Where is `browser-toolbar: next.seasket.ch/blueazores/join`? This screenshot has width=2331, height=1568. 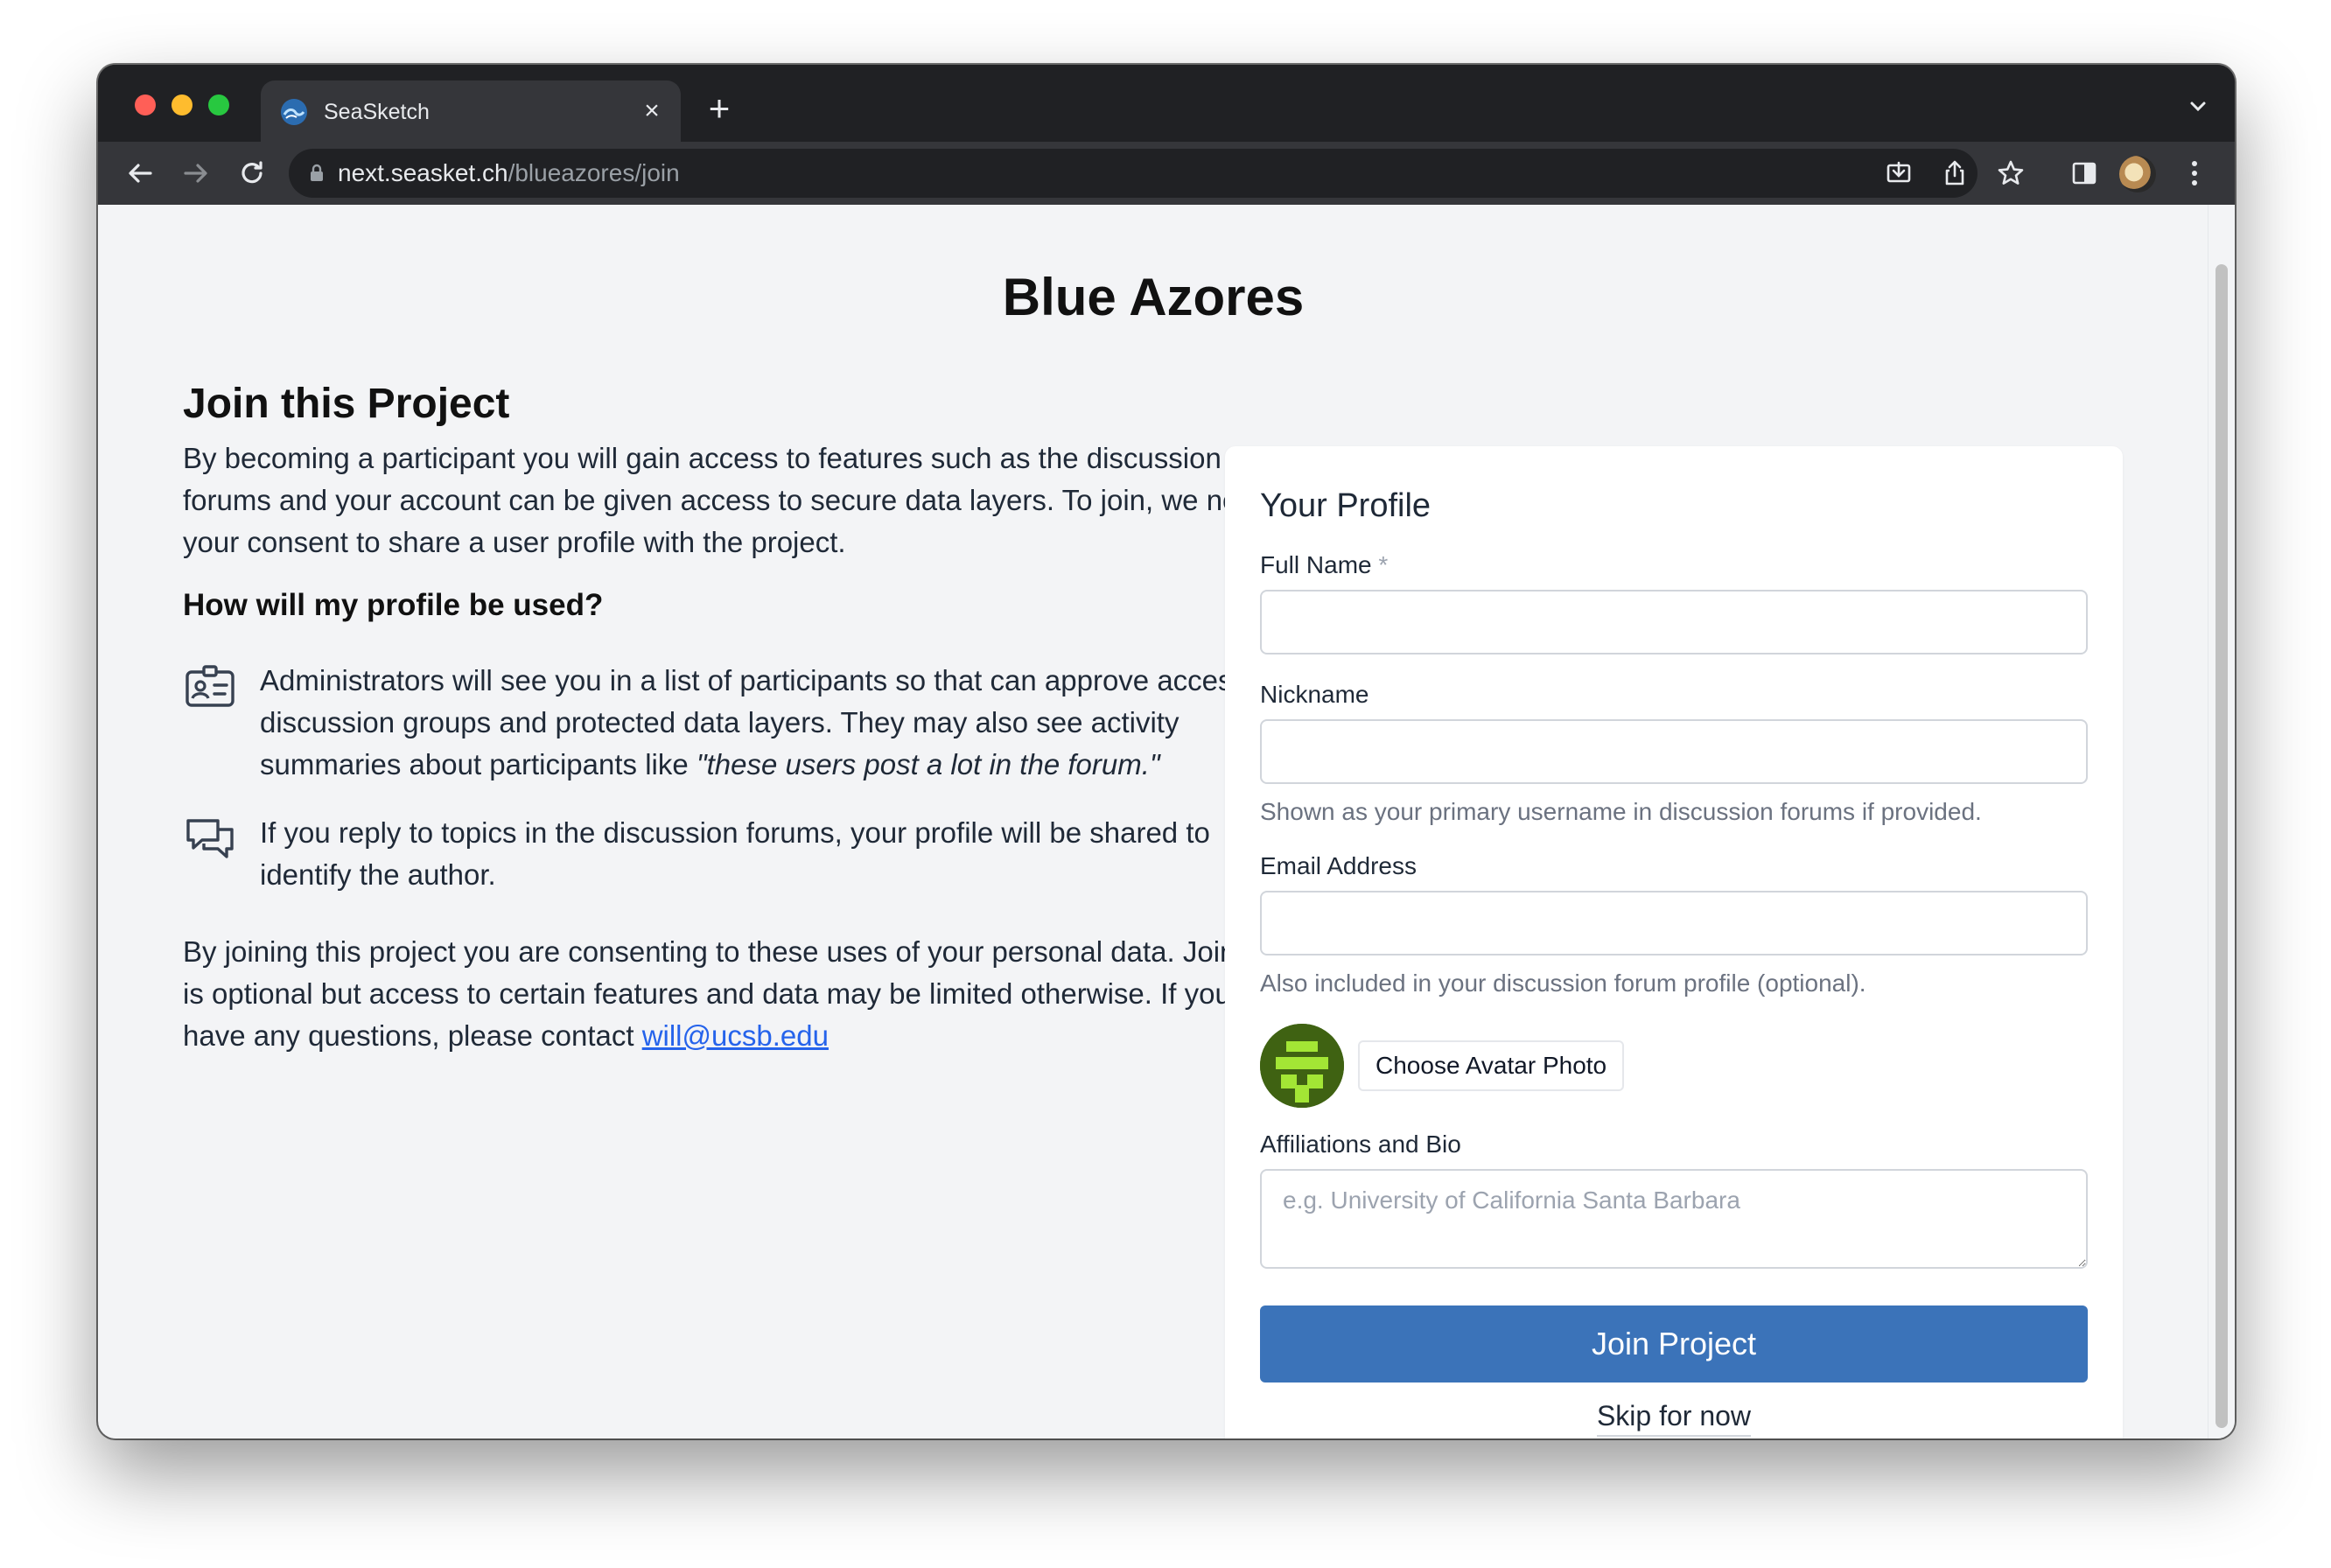
browser-toolbar: next.seasket.ch/blueazores/join is located at coordinates (1166, 173).